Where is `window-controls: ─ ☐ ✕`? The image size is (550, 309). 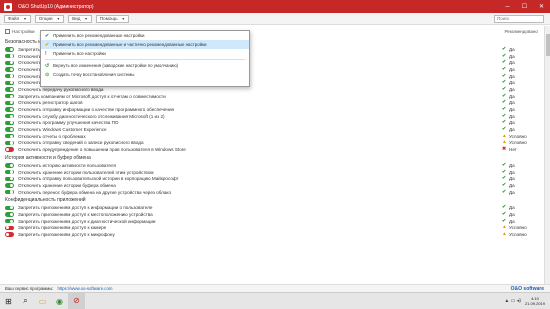 window-controls: ─ ☐ ✕ is located at coordinates (524, 6).